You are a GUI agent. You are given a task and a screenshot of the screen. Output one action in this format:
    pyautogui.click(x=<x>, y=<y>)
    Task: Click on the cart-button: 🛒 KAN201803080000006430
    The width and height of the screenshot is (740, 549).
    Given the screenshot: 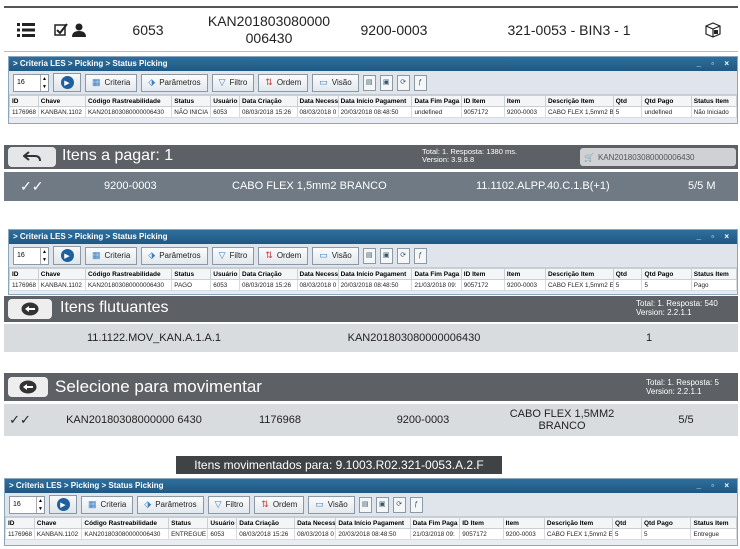 What is the action you would take?
    pyautogui.click(x=658, y=157)
    